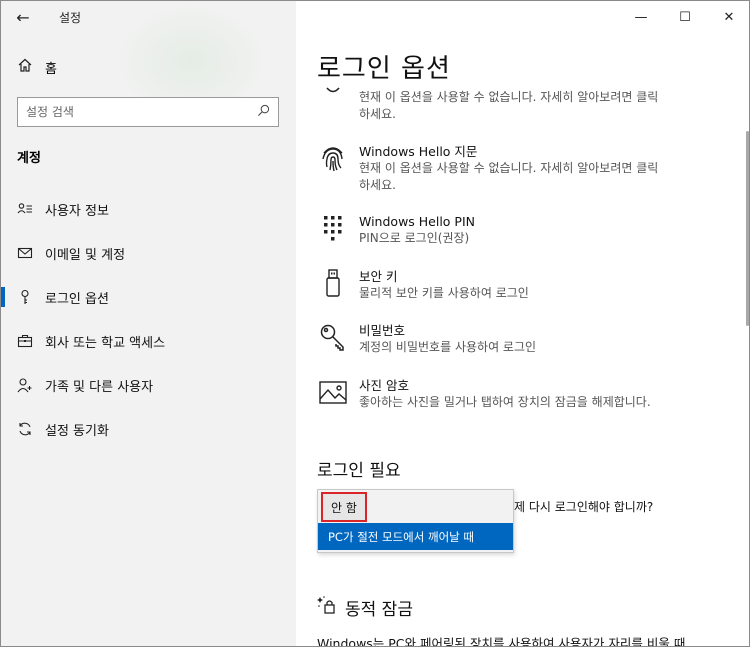 The width and height of the screenshot is (750, 647). Describe the element at coordinates (415, 536) in the screenshot. I see `dropdown-option-wake: PC가 절전 모드에서 깨어날 때` at that location.